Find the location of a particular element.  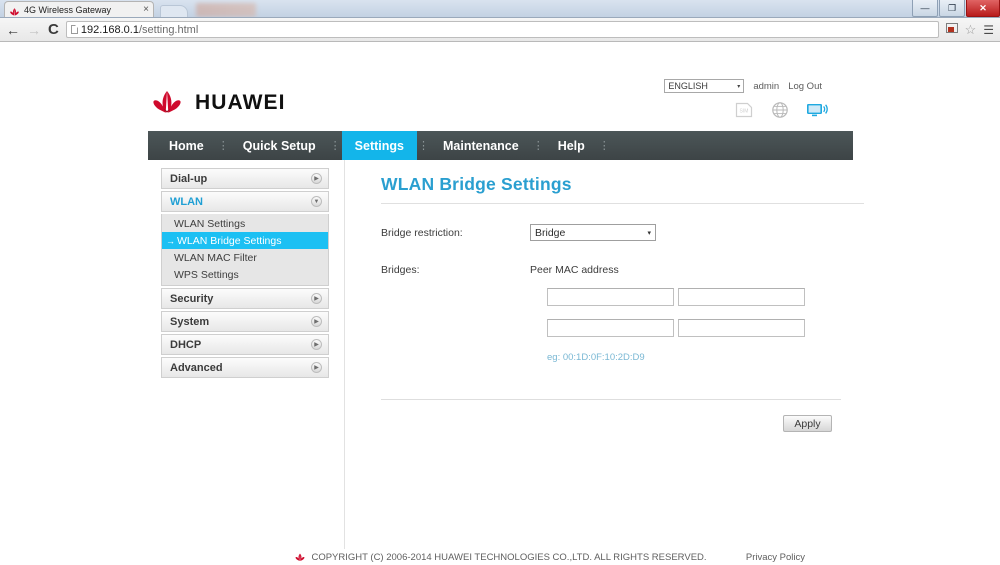

window-controls: — ❐ ✕ is located at coordinates (955, 8).